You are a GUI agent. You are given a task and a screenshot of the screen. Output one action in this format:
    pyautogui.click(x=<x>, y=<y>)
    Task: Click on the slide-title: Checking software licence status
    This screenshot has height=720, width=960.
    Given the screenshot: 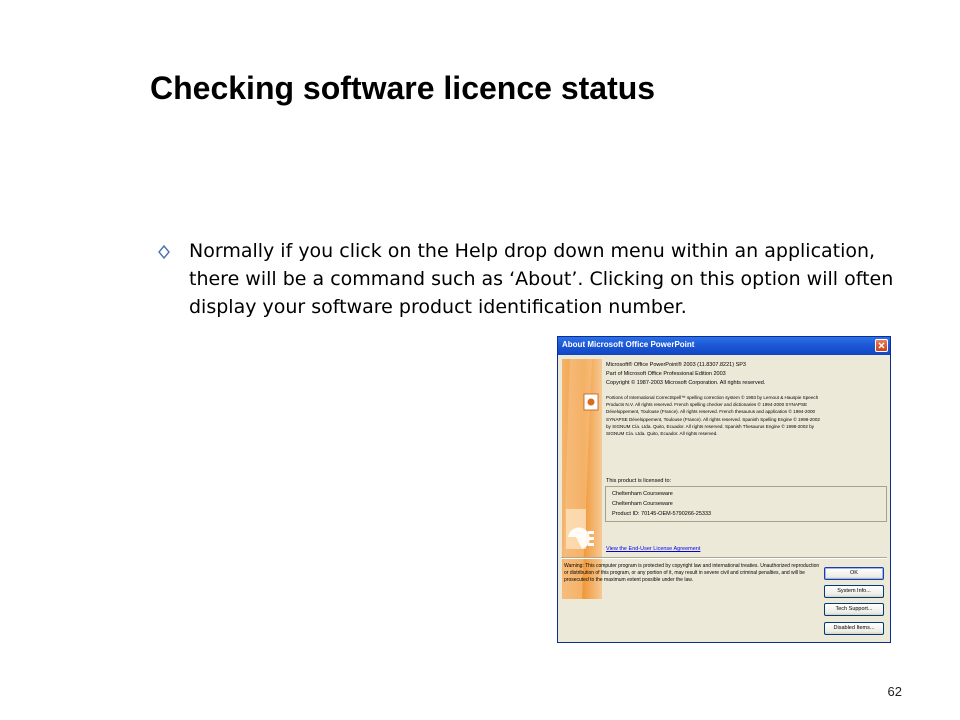 What is the action you would take?
    pyautogui.click(x=403, y=88)
    